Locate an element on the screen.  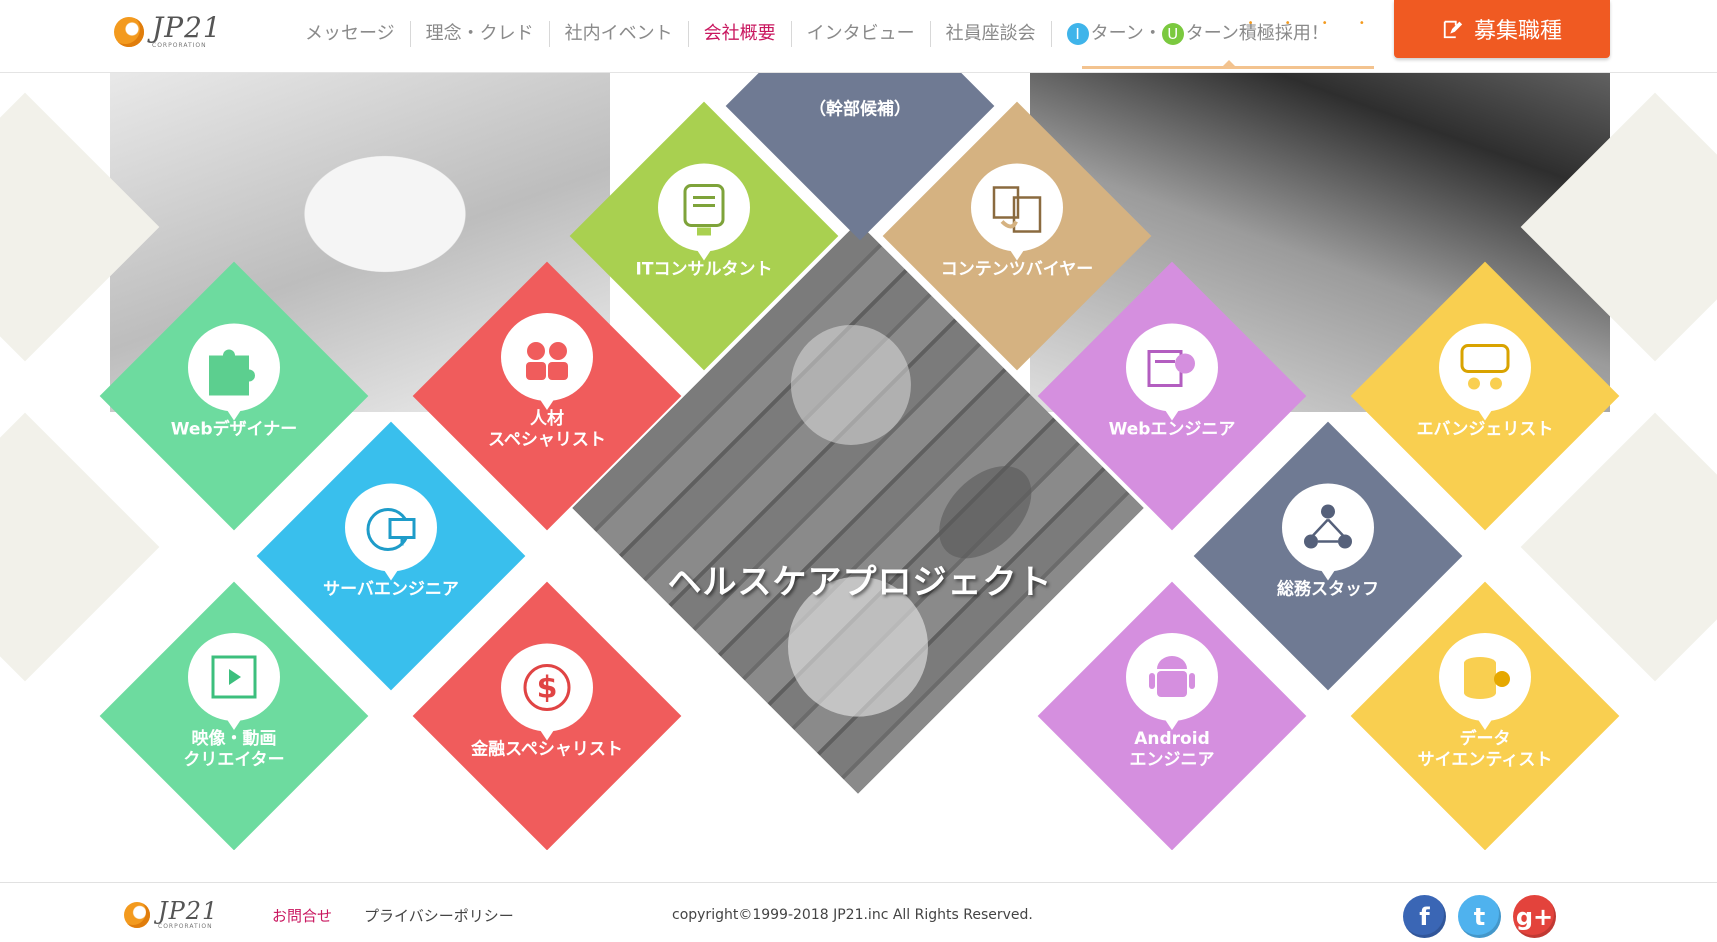
contact-link: お問合せ is located at coordinates (302, 915).